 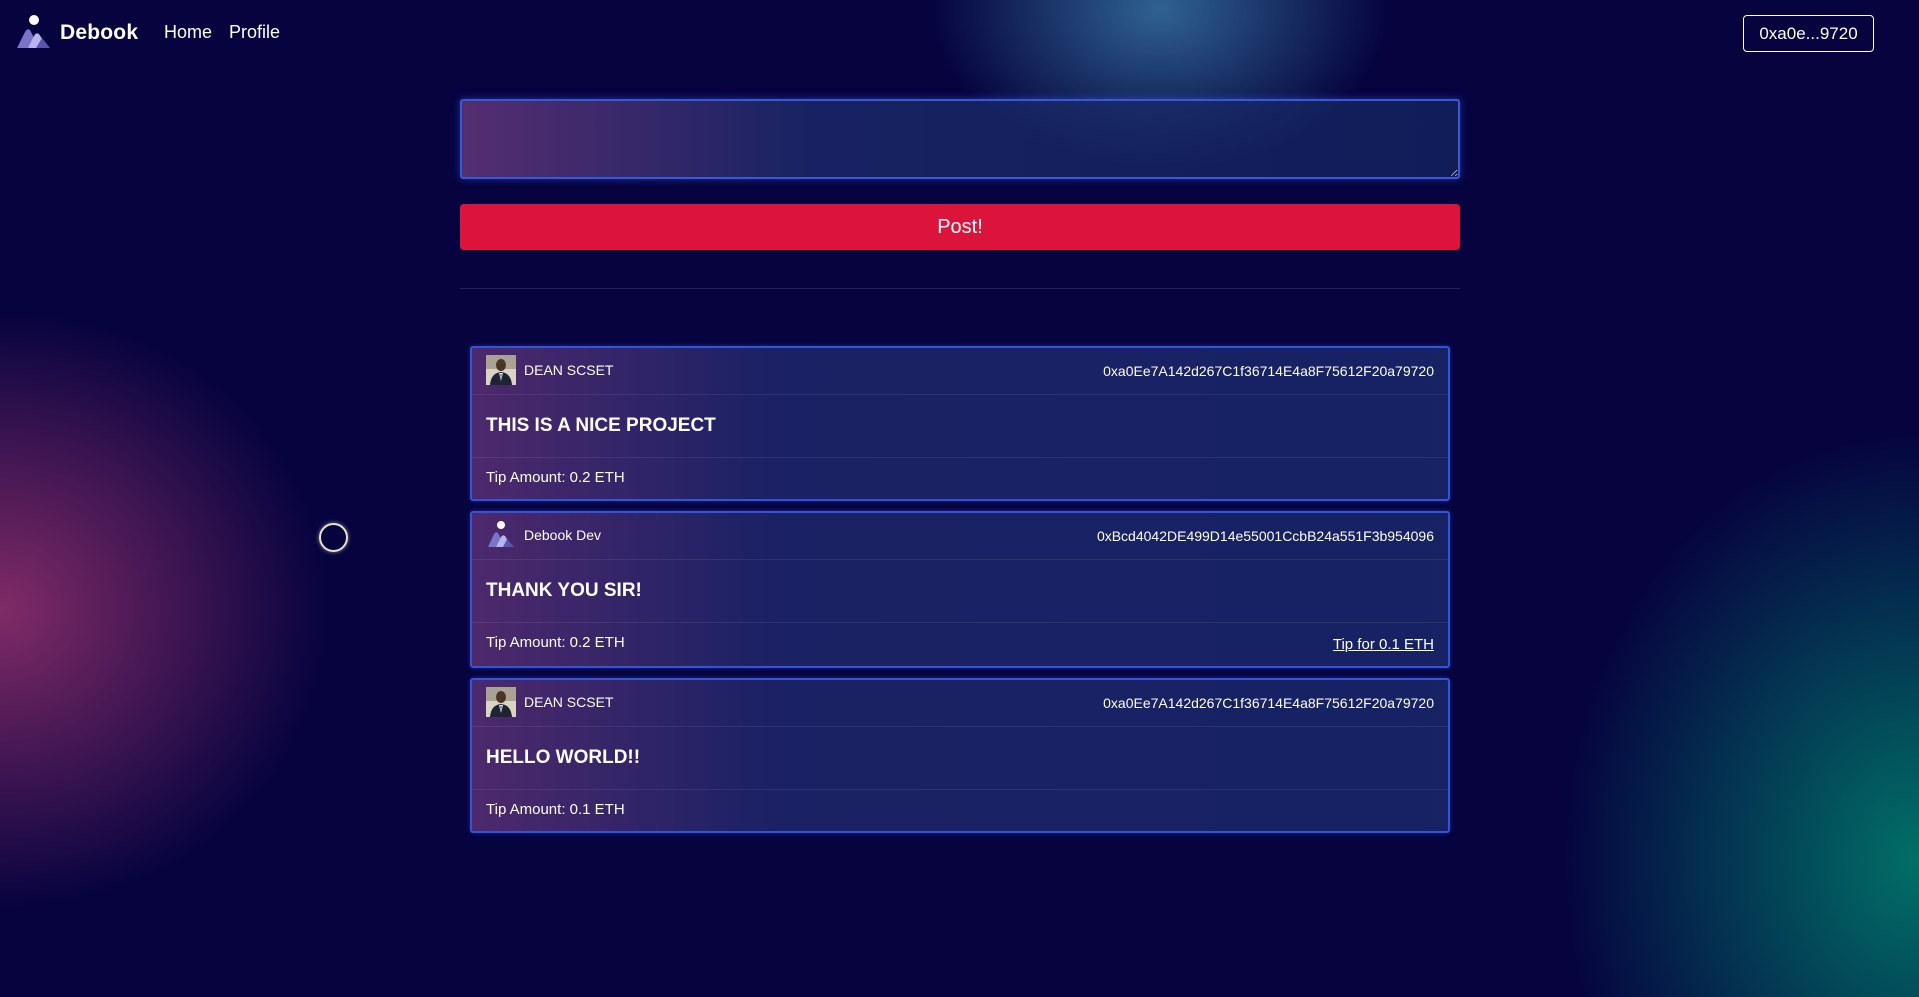 What do you see at coordinates (188, 32) in the screenshot?
I see `nav-home-link: Home` at bounding box center [188, 32].